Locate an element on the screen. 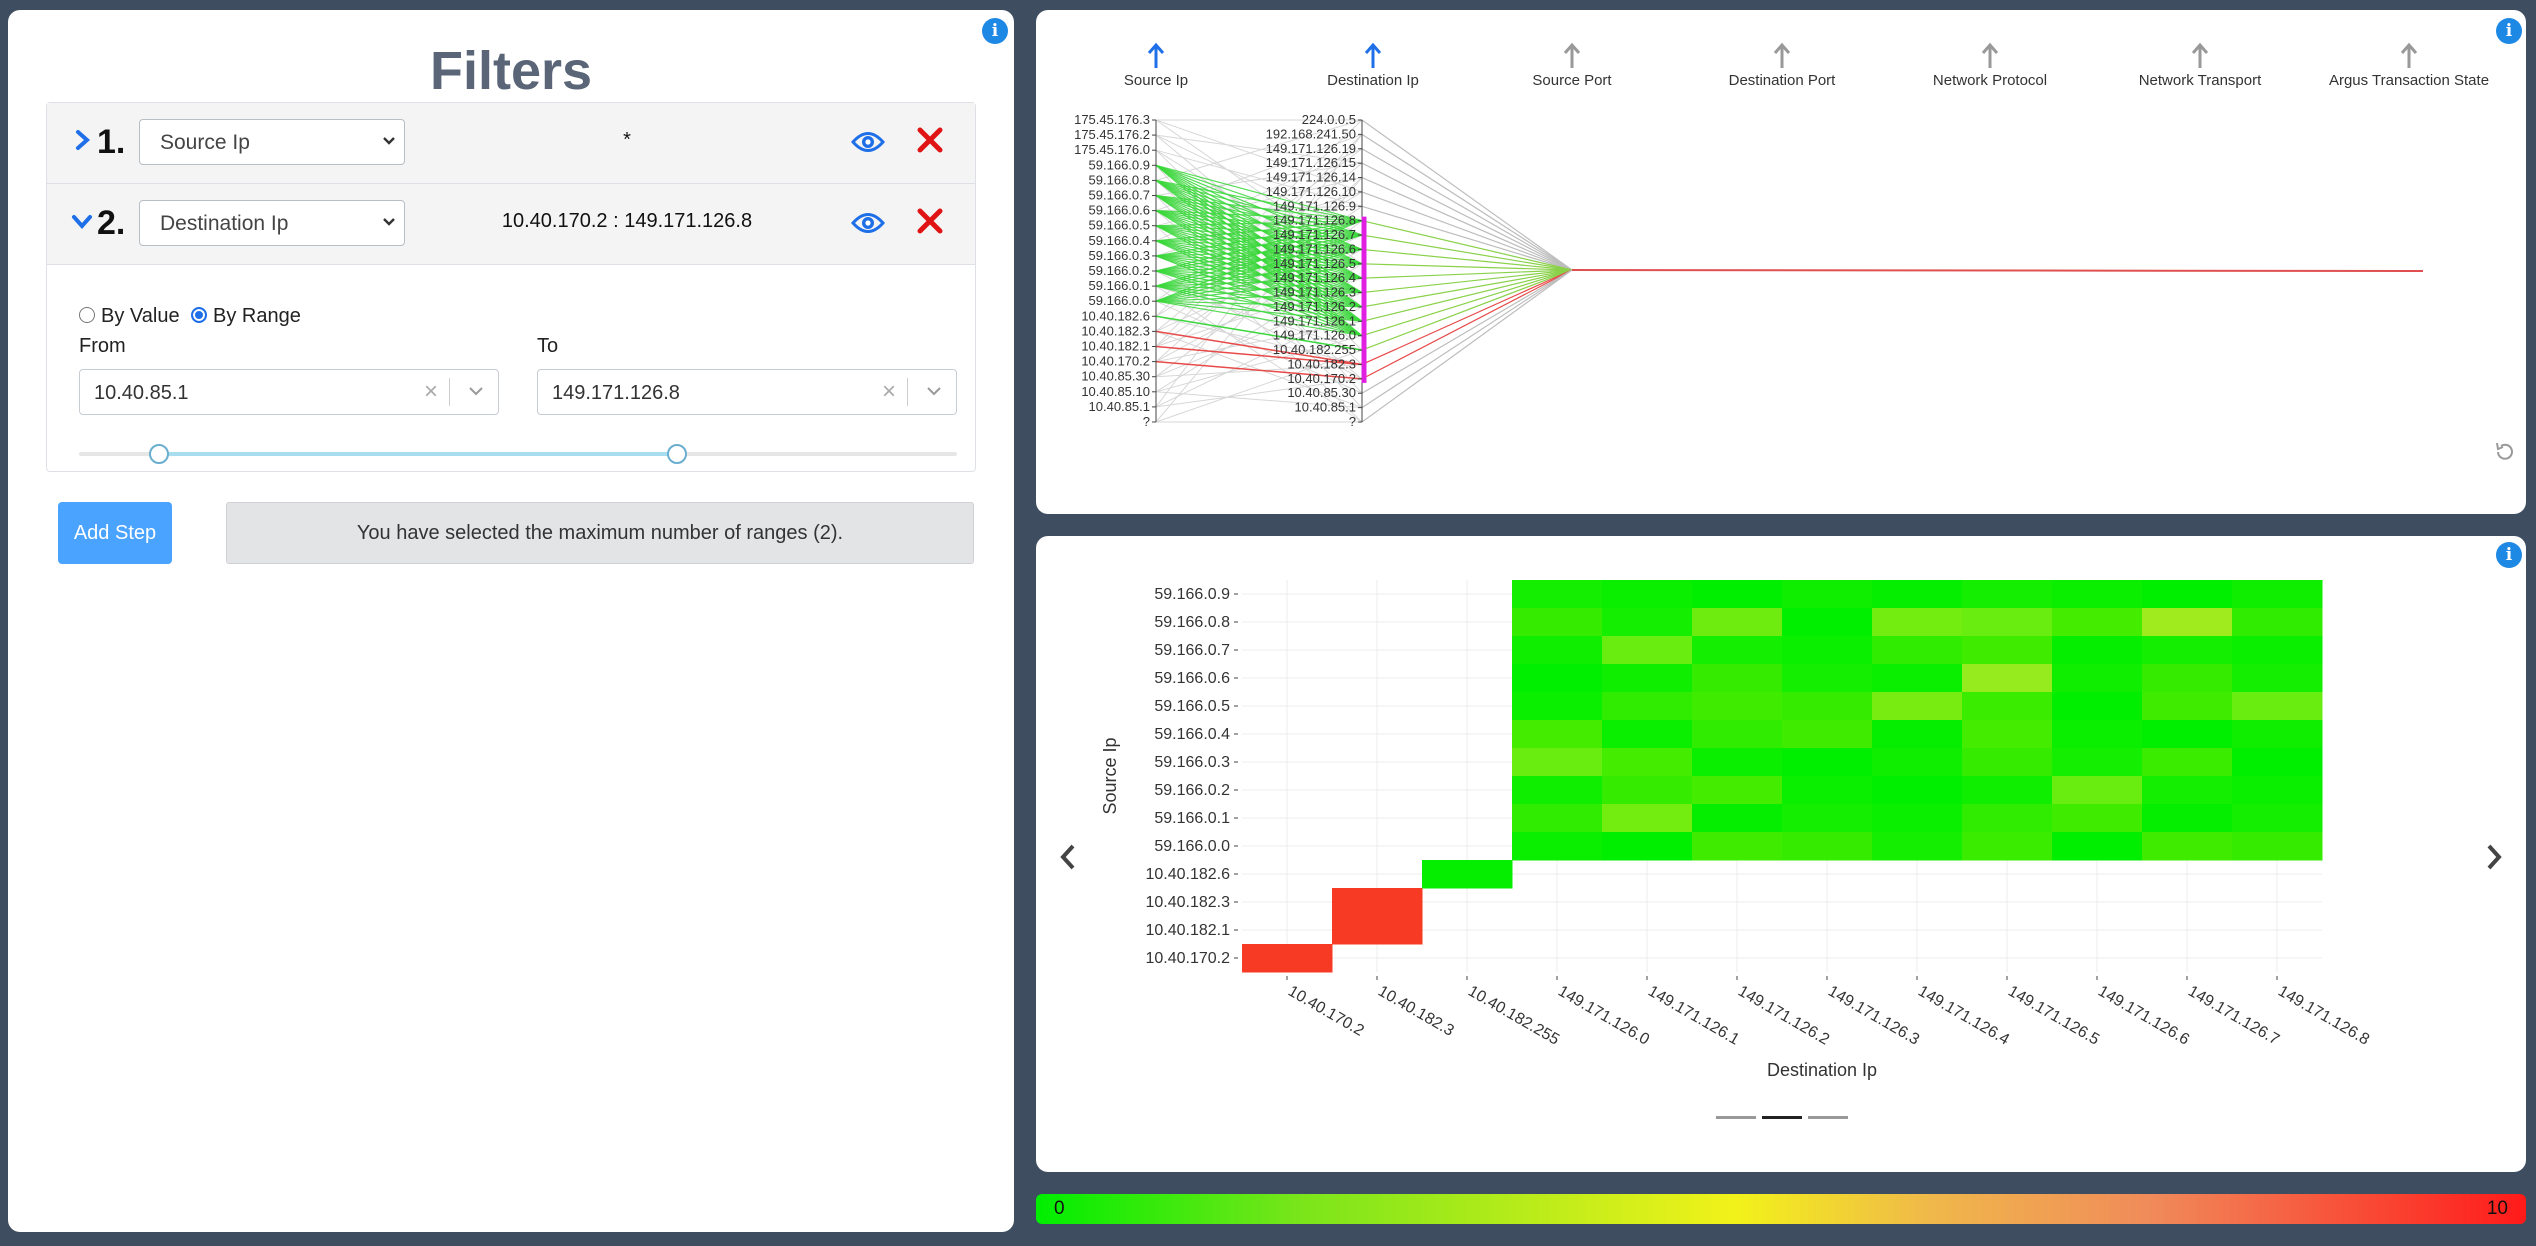 This screenshot has height=1246, width=2536. from-select: 10.40.85.1 × is located at coordinates (289, 392).